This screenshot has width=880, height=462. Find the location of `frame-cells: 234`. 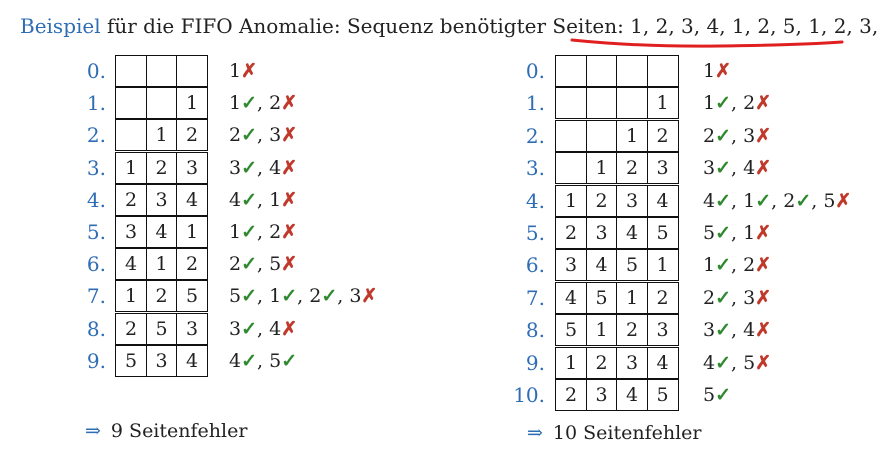

frame-cells: 234 is located at coordinates (161, 199).